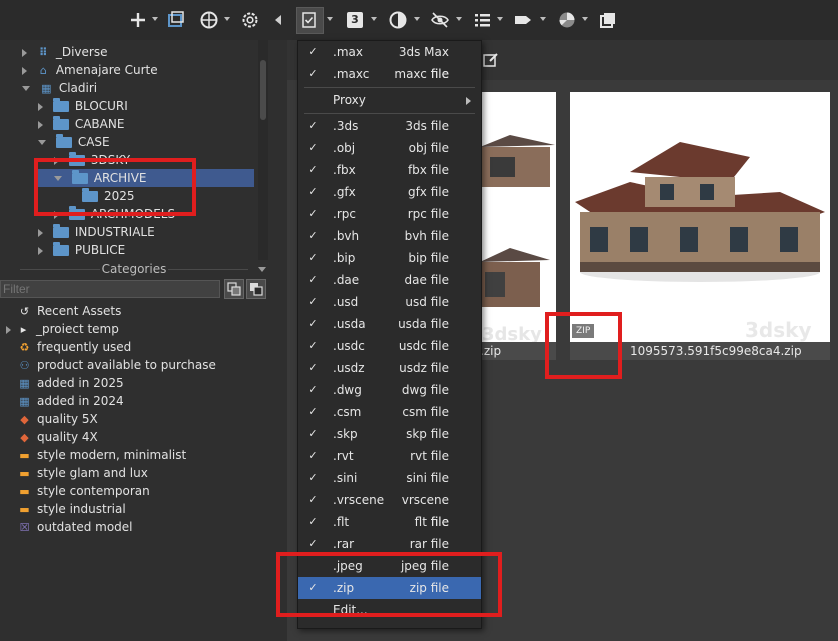  I want to click on tree-item-industriale: INDUSTRIALE, so click(96, 232).